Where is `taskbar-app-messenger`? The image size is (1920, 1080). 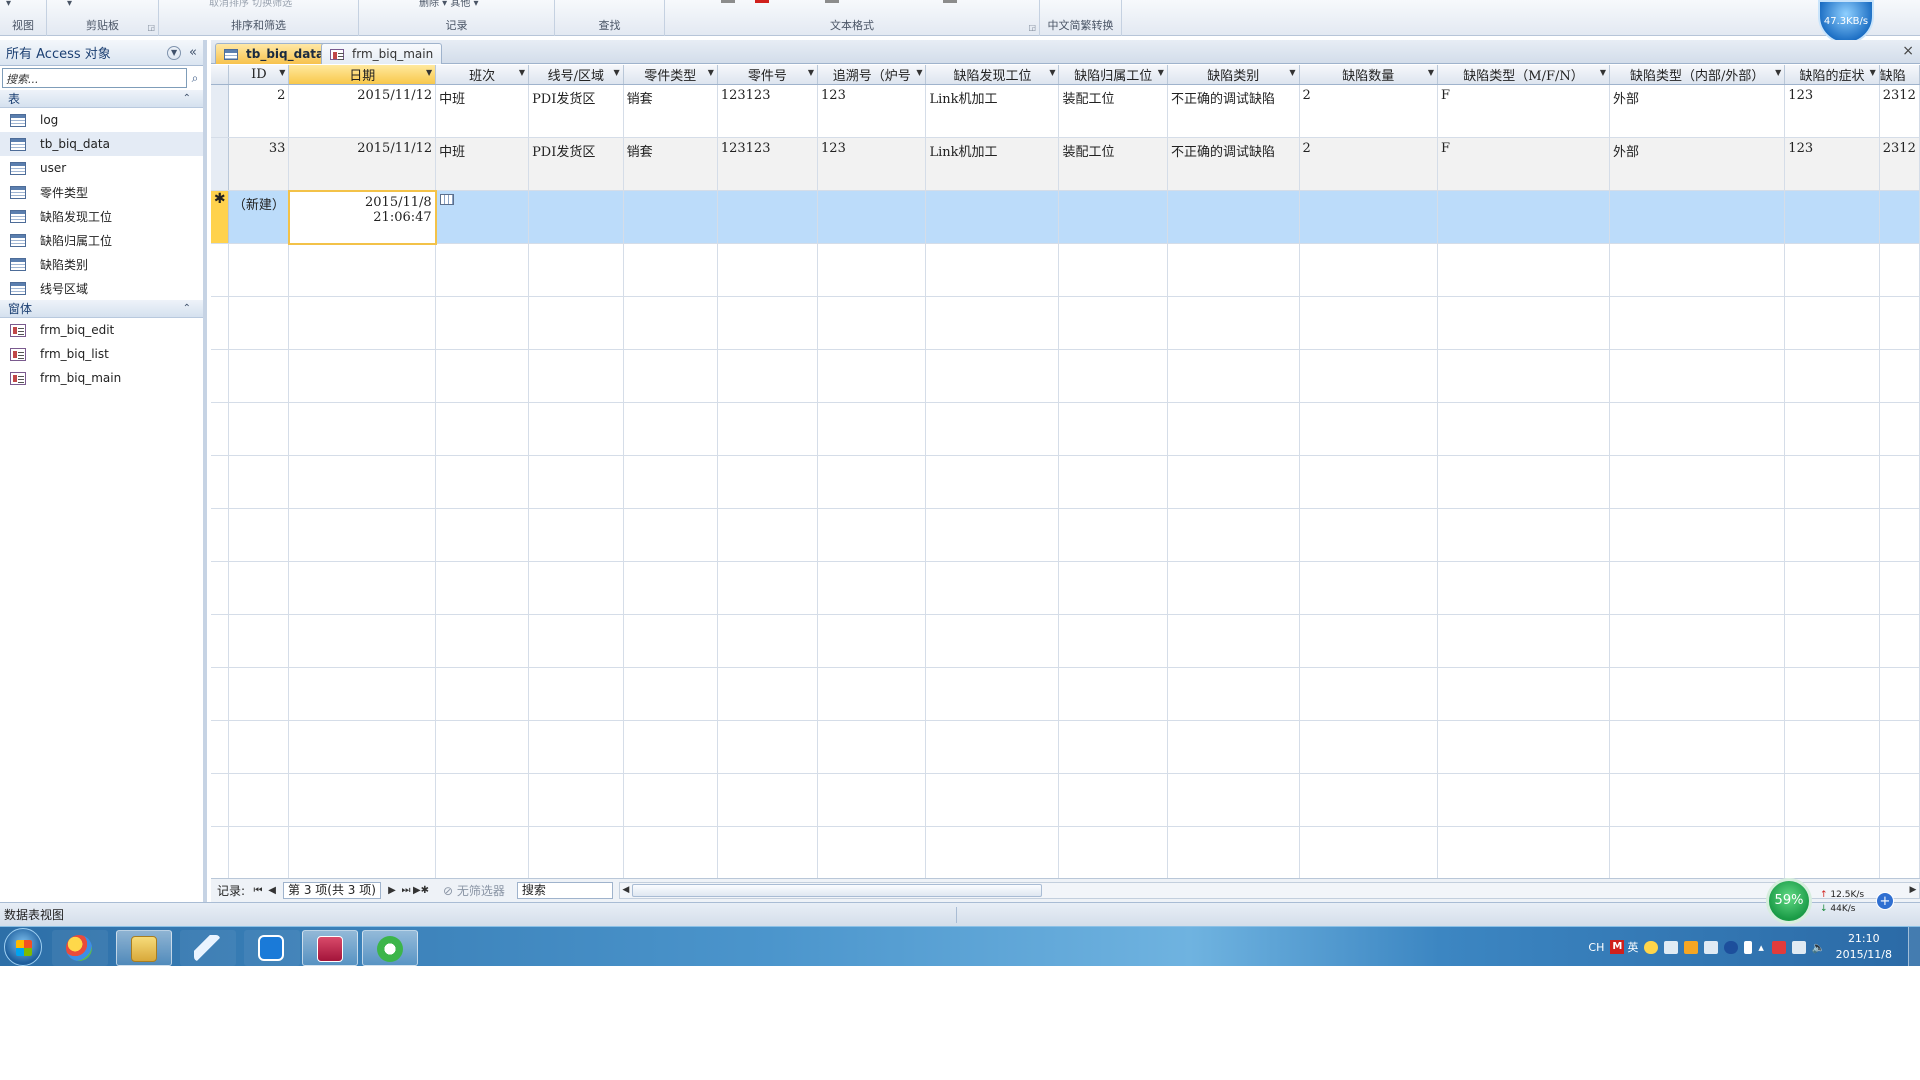
taskbar-app-messenger is located at coordinates (208, 948).